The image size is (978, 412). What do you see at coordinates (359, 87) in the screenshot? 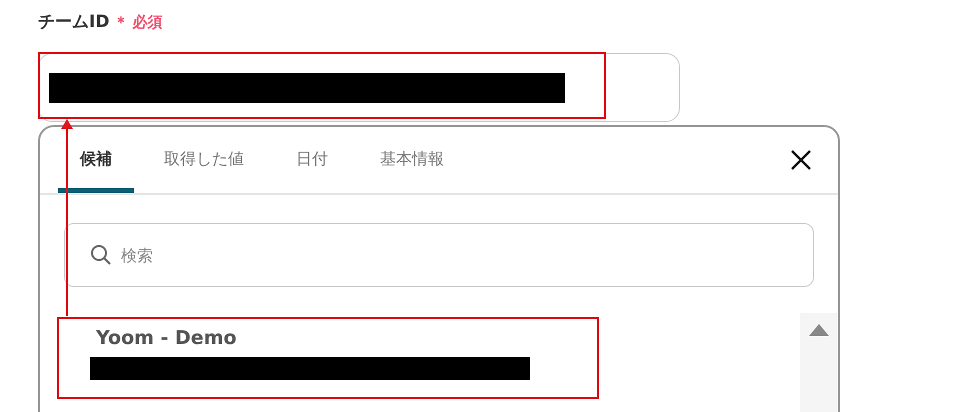
I see `input-field` at bounding box center [359, 87].